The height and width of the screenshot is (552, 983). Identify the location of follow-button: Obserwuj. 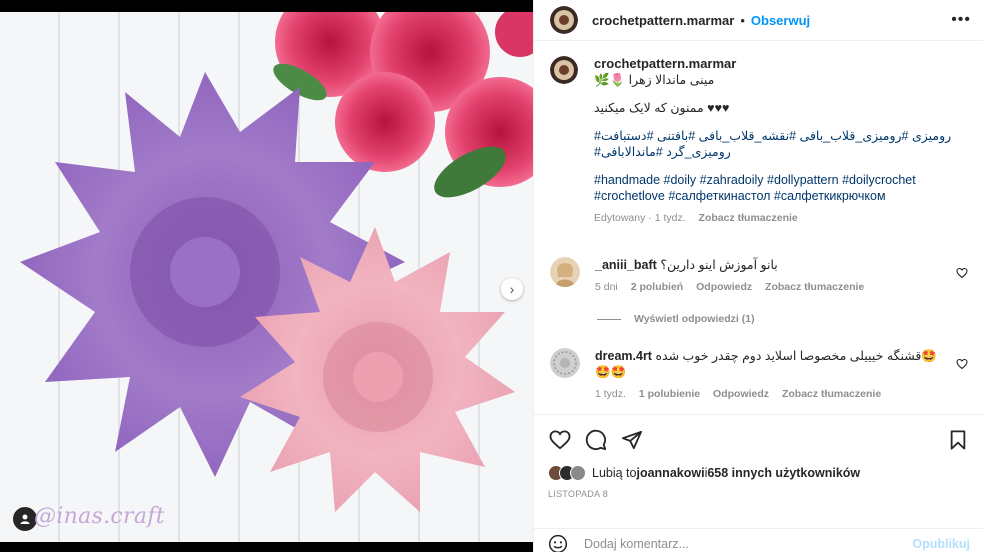
(780, 20).